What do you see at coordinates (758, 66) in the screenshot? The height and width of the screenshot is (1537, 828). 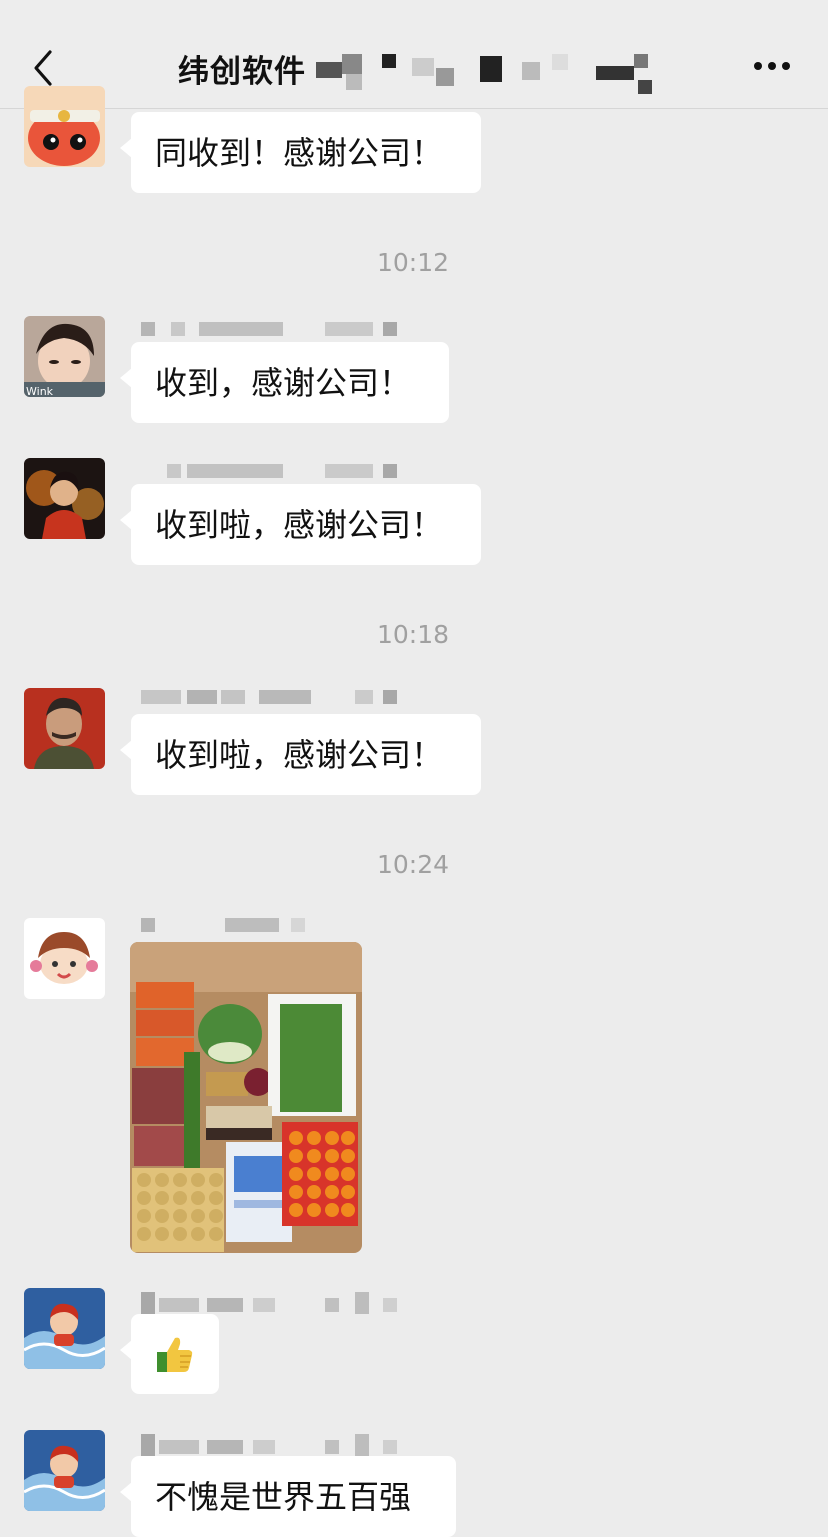 I see `more-dots-icon` at bounding box center [758, 66].